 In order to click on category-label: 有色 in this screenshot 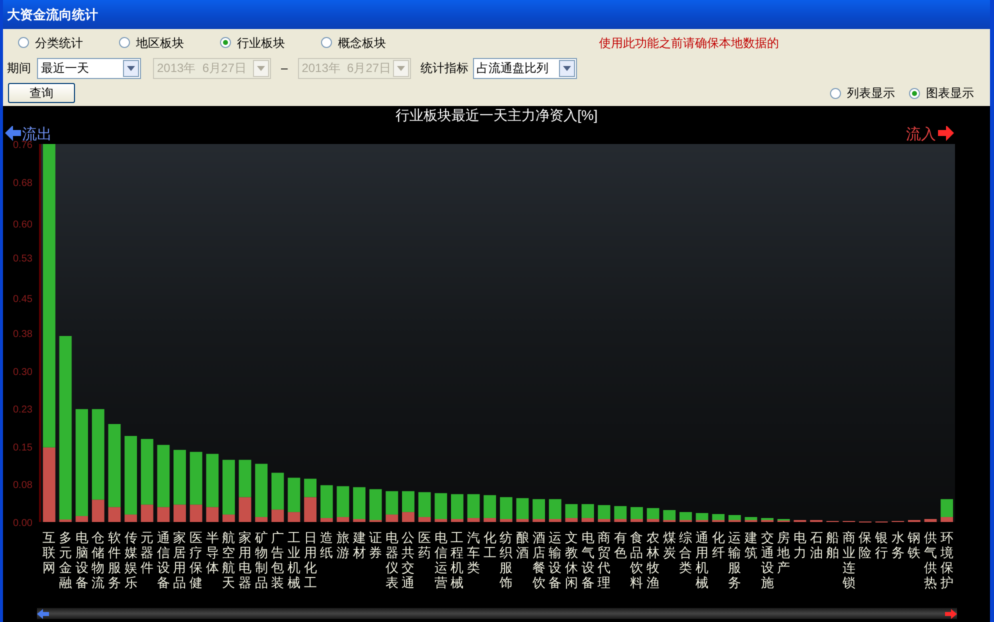, I will do `click(620, 545)`.